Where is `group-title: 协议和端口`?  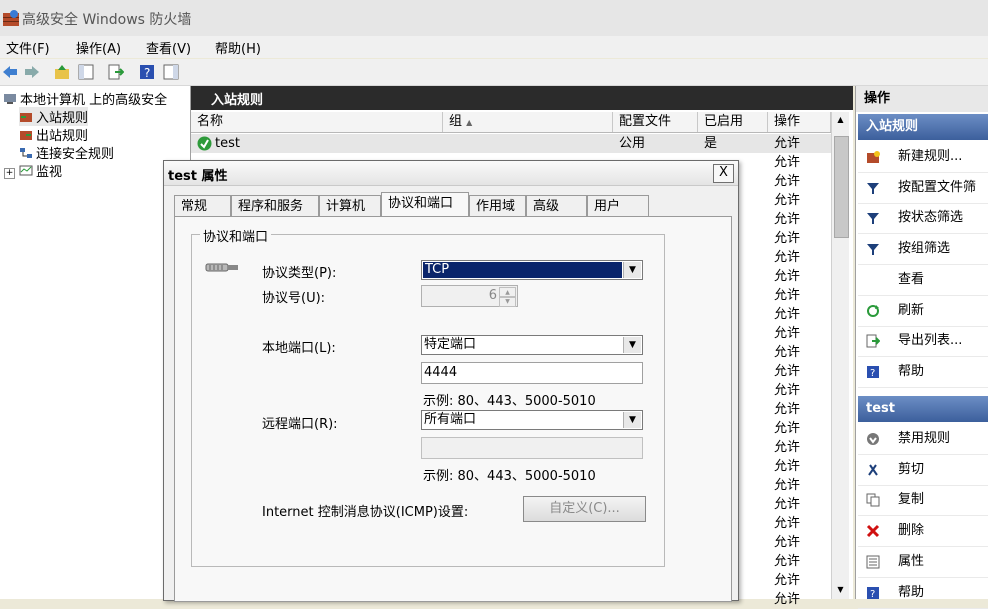 group-title: 协议和端口 is located at coordinates (236, 235).